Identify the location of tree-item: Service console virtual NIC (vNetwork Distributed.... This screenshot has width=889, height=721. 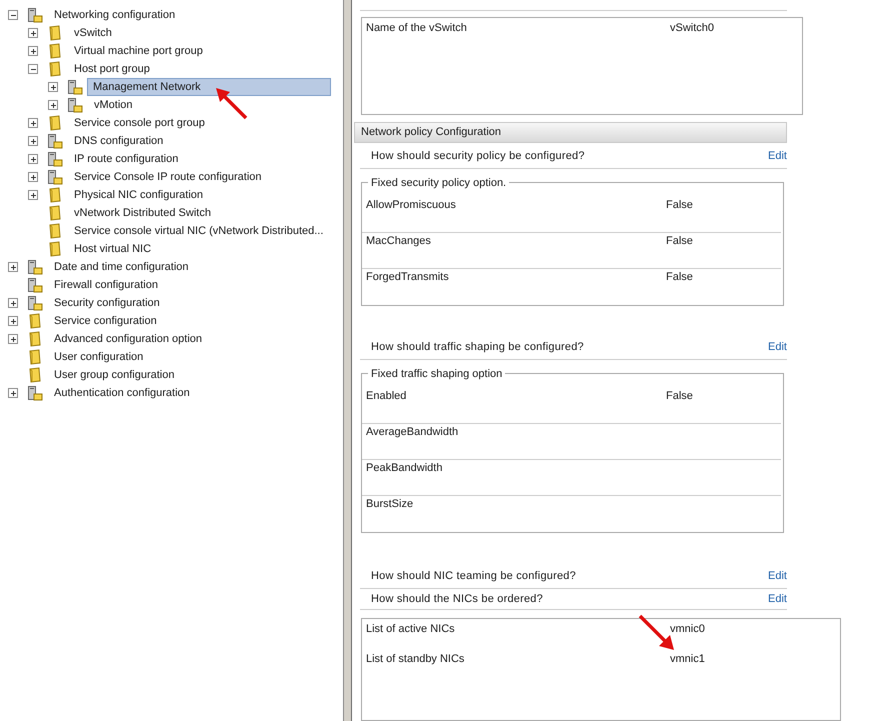
(198, 231).